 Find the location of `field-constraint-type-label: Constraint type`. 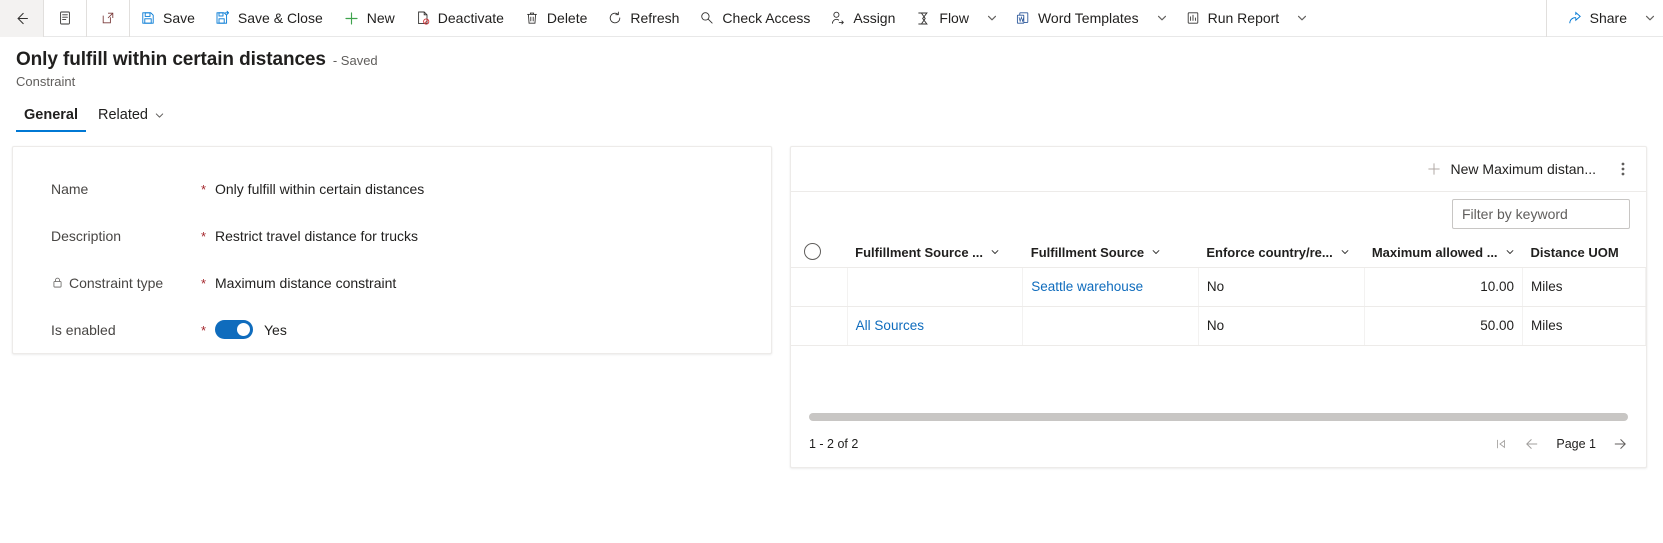

field-constraint-type-label: Constraint type is located at coordinates (126, 283).